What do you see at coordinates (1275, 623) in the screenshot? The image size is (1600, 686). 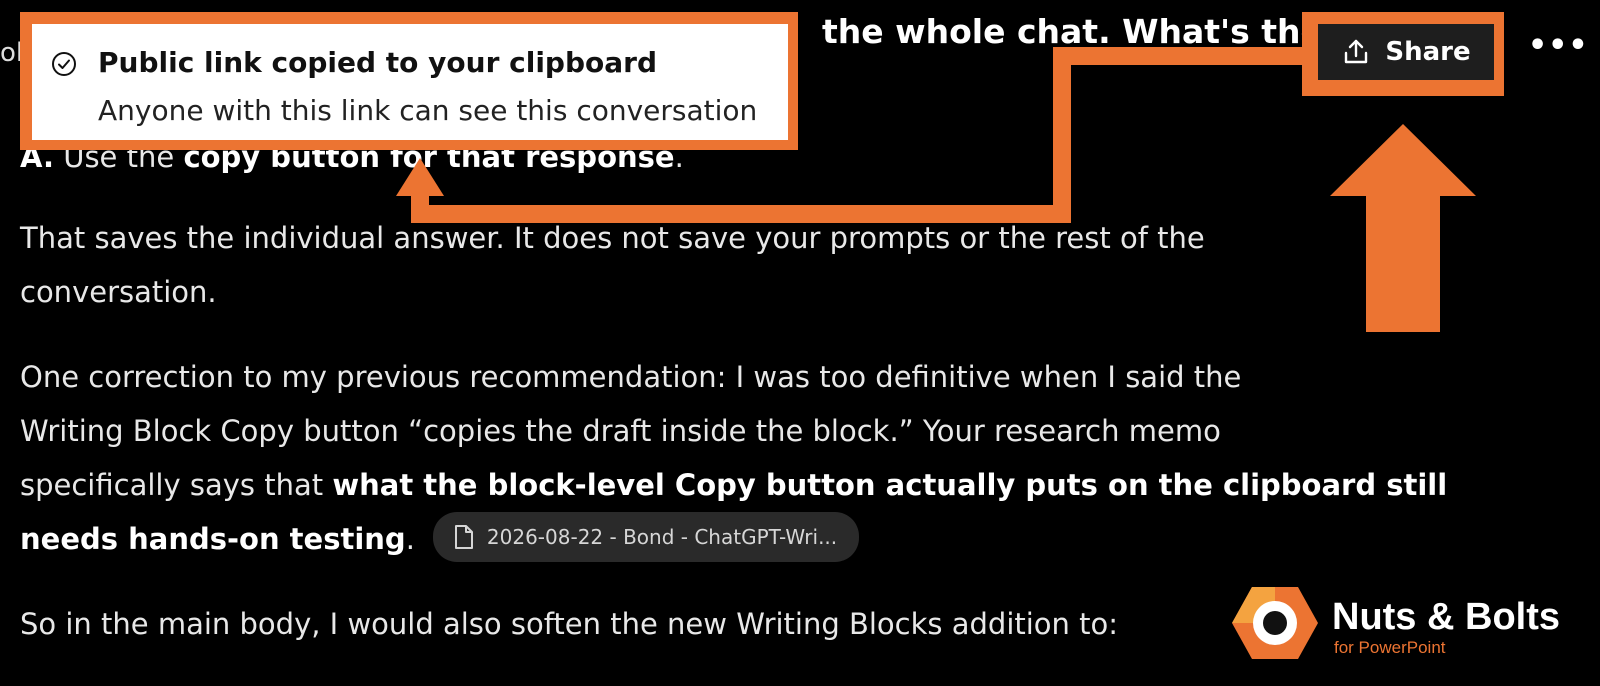 I see `nuts-bolts-logo-icon` at bounding box center [1275, 623].